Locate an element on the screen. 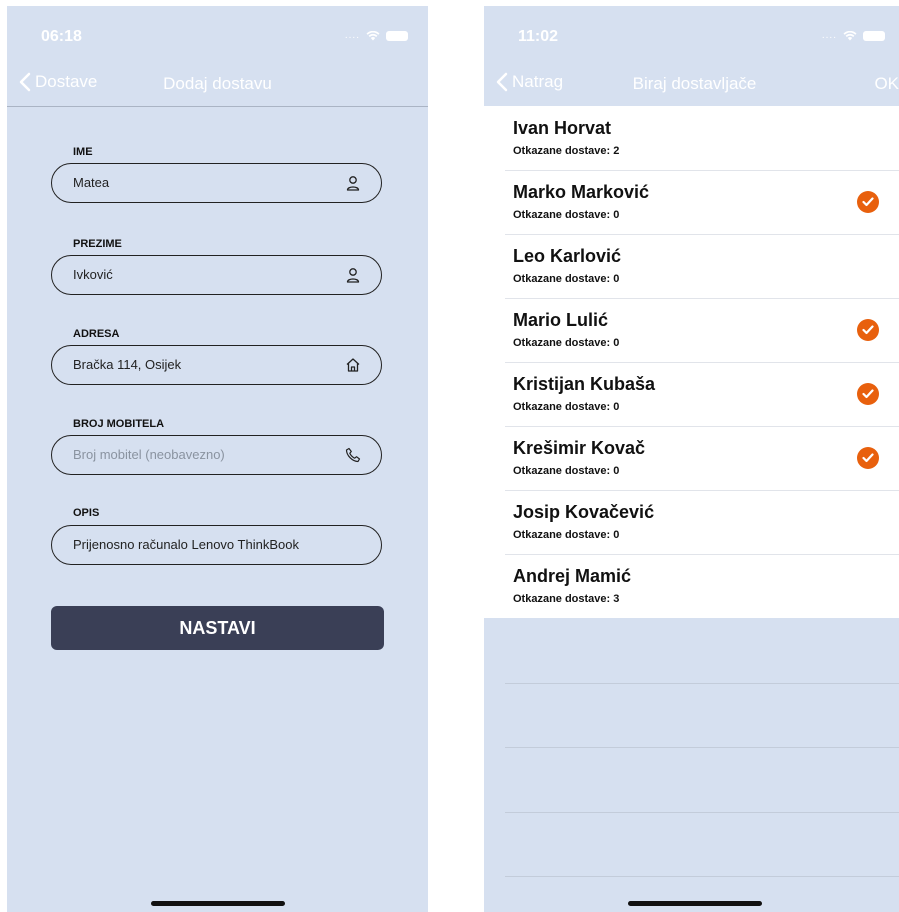 The image size is (899, 912). list-item: Andrej Mamić Otkazane dostave: 3 is located at coordinates (691, 586).